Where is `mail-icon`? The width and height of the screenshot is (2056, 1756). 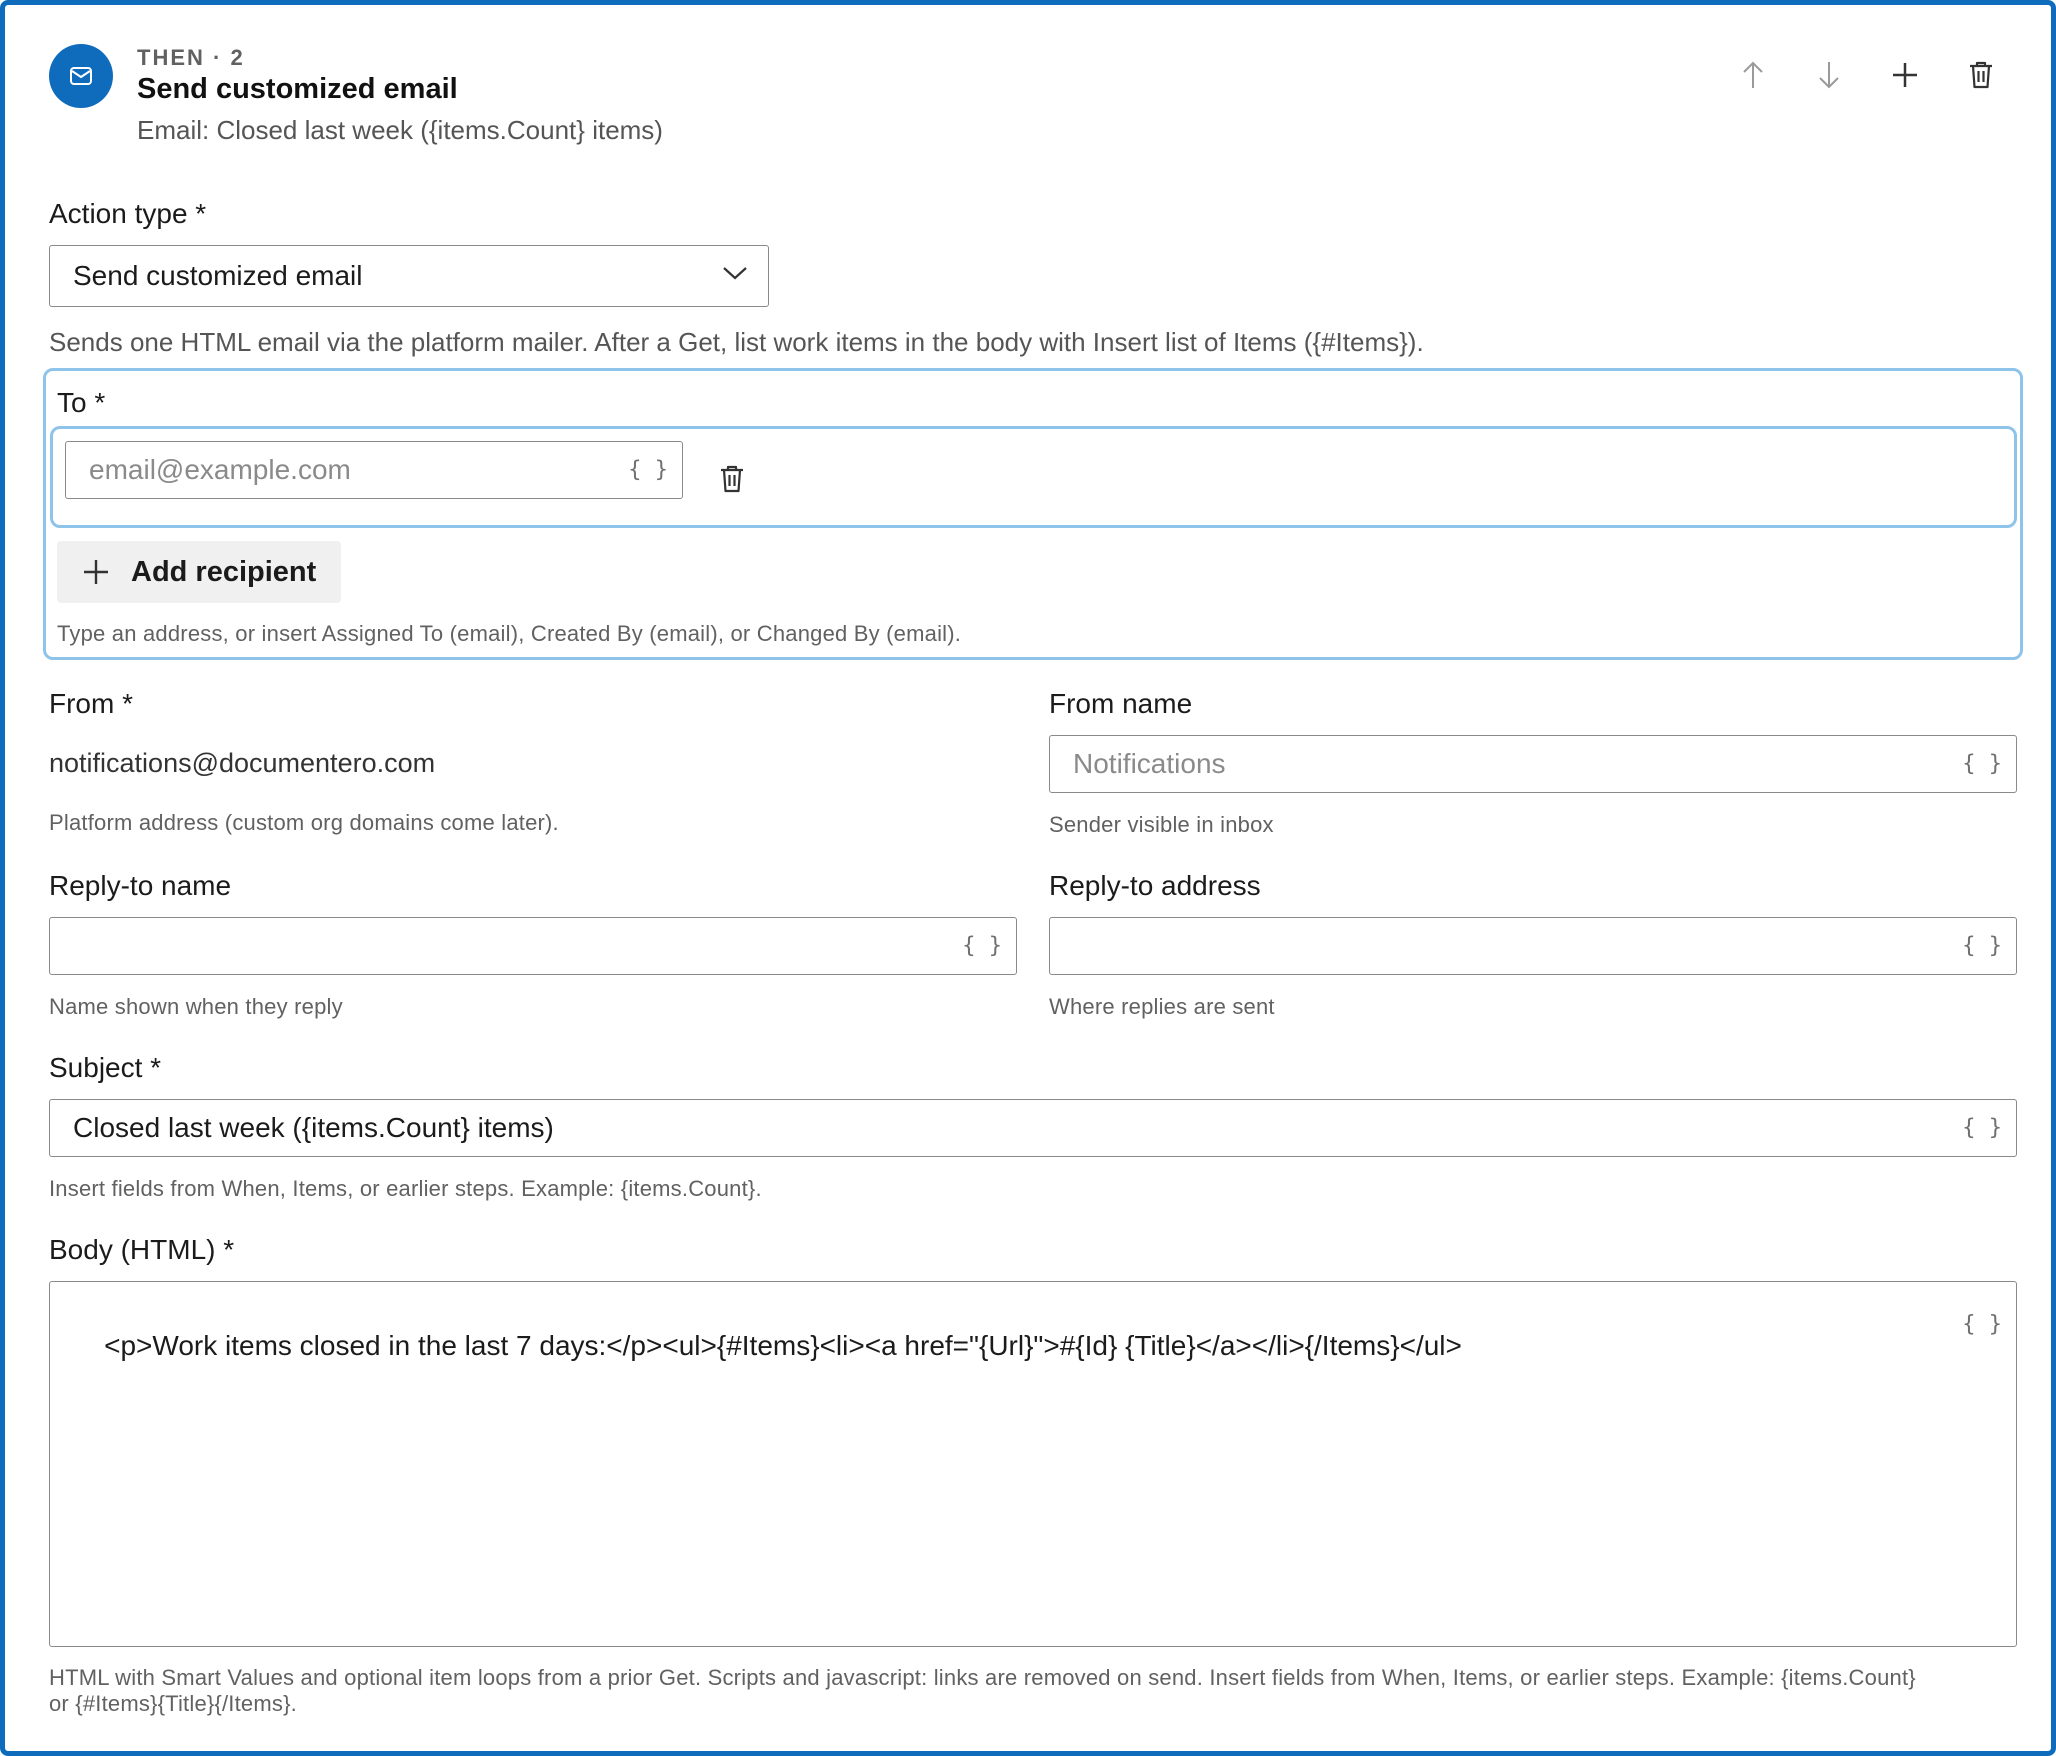
mail-icon is located at coordinates (81, 76).